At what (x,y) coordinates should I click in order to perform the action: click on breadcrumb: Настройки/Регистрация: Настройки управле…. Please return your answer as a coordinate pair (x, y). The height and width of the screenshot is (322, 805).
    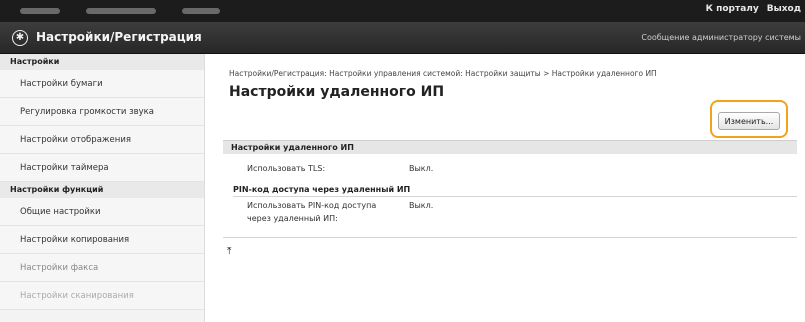
    Looking at the image, I should click on (443, 73).